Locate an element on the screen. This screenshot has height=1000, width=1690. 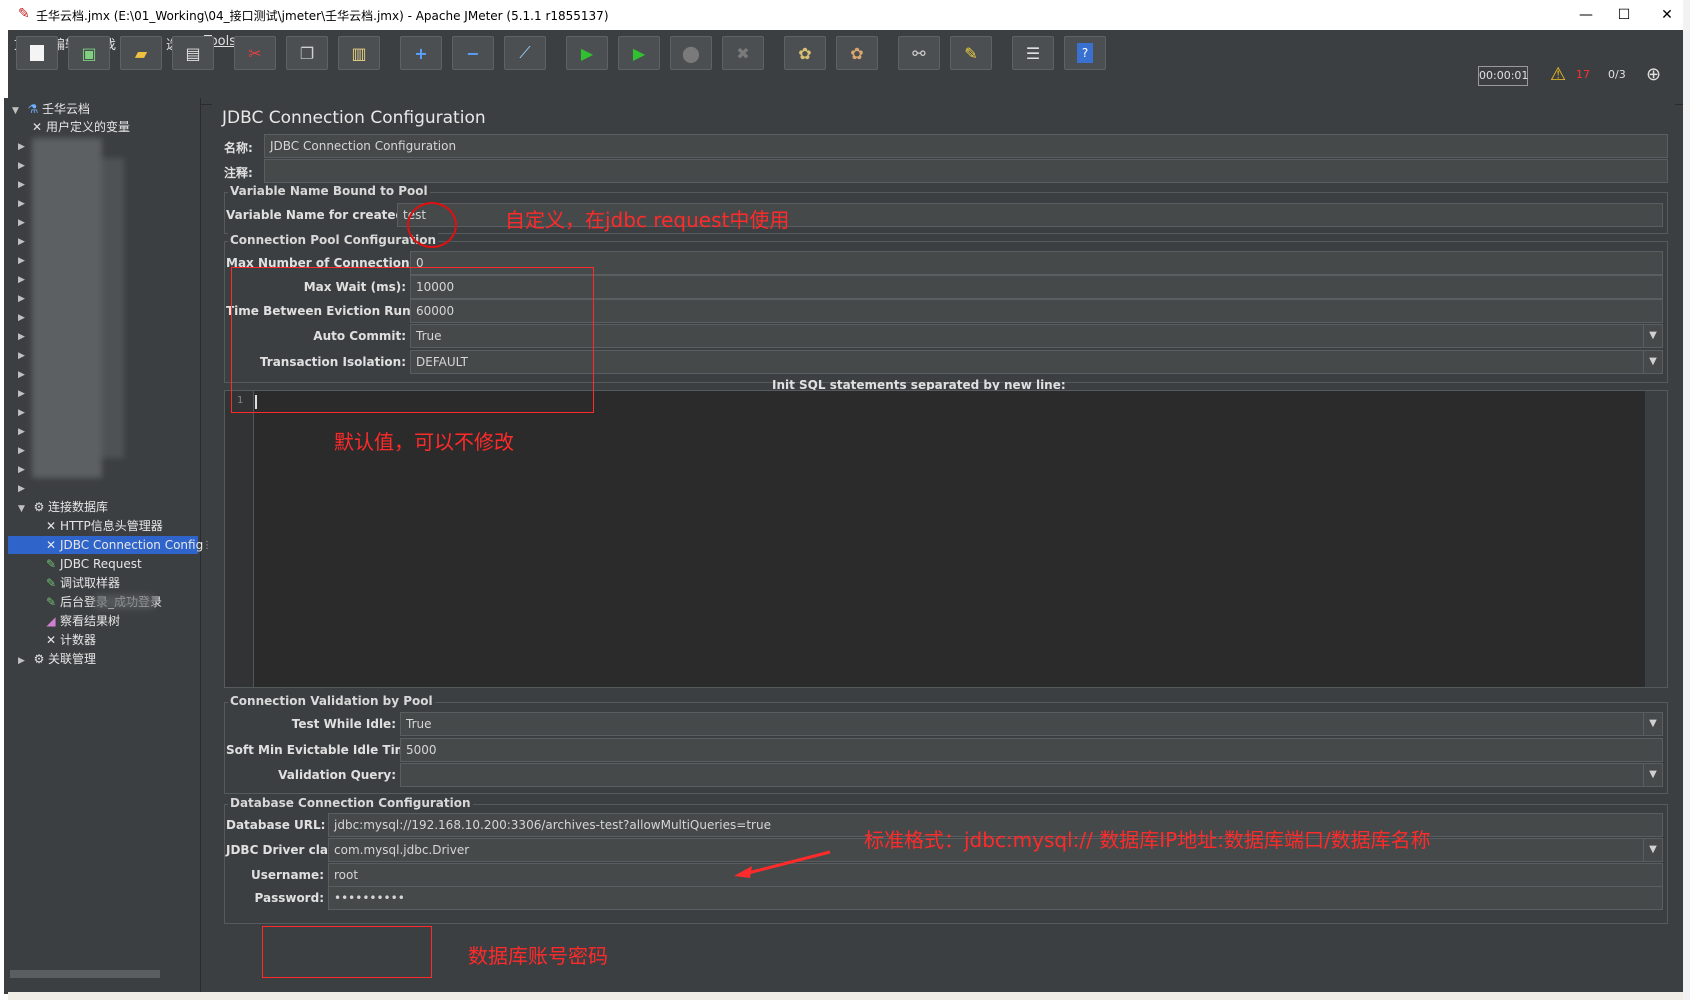
annotation-box-account is located at coordinates (347, 952).